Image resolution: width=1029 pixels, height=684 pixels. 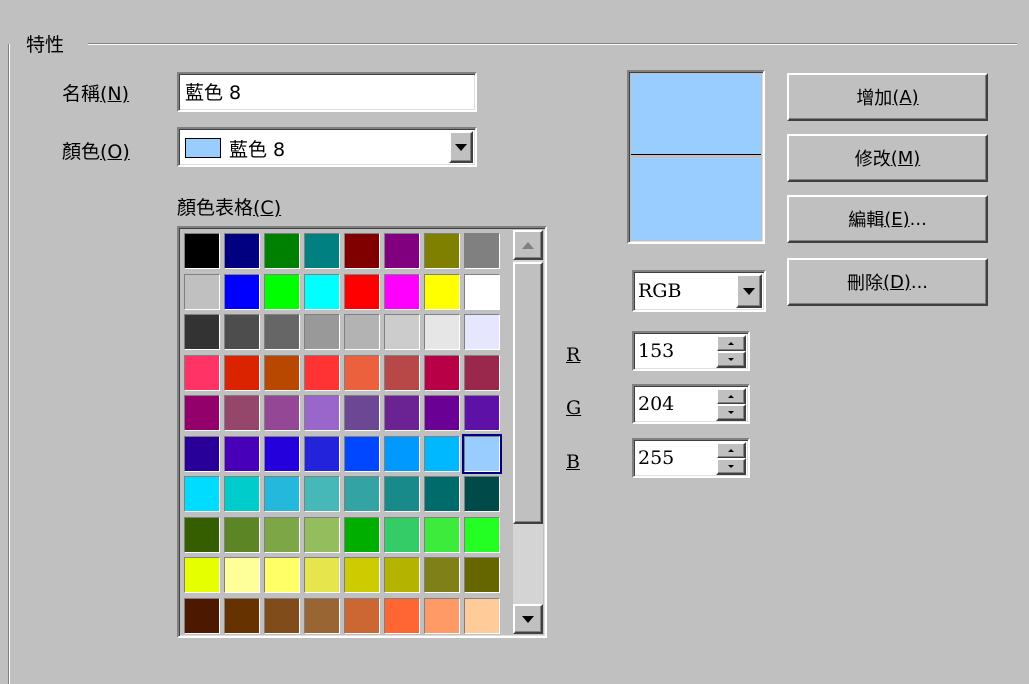 What do you see at coordinates (731, 466) in the screenshot?
I see `b-decrement` at bounding box center [731, 466].